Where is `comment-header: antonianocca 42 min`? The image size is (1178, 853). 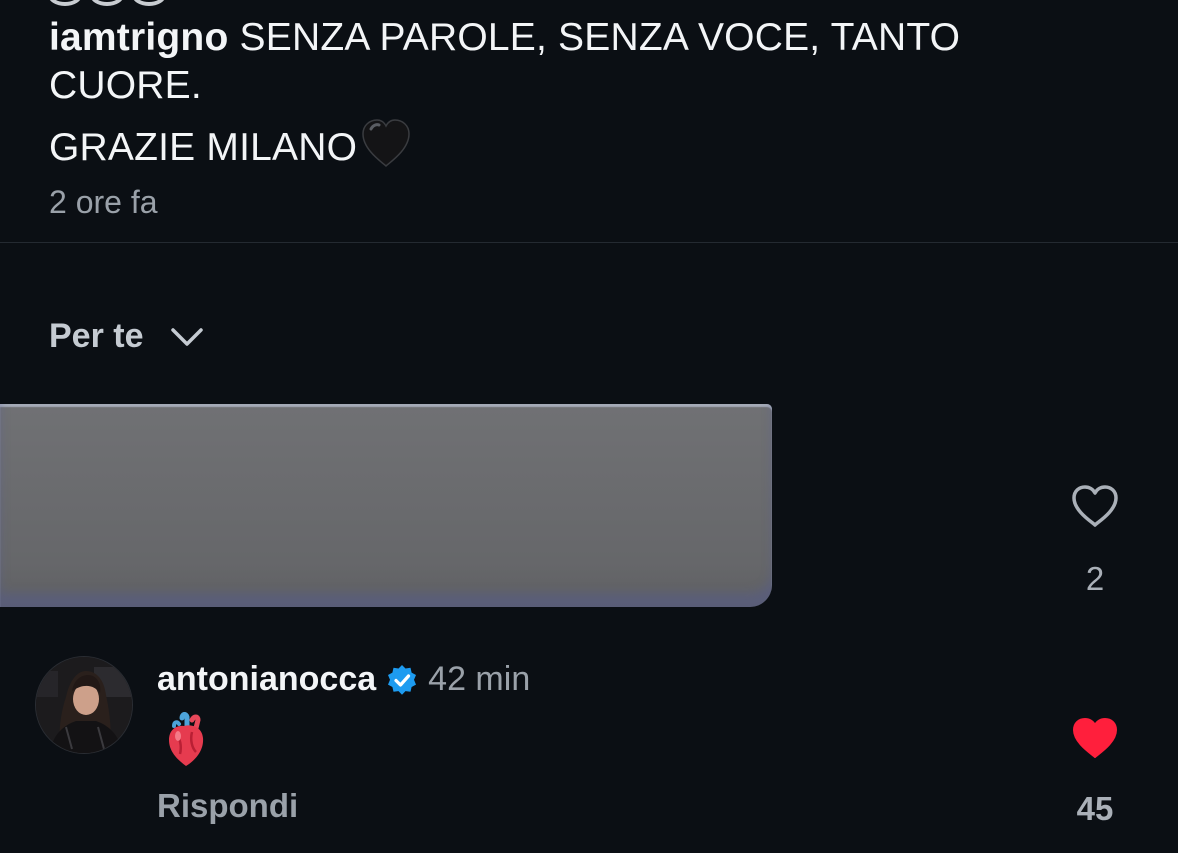 comment-header: antonianocca 42 min is located at coordinates (343, 679).